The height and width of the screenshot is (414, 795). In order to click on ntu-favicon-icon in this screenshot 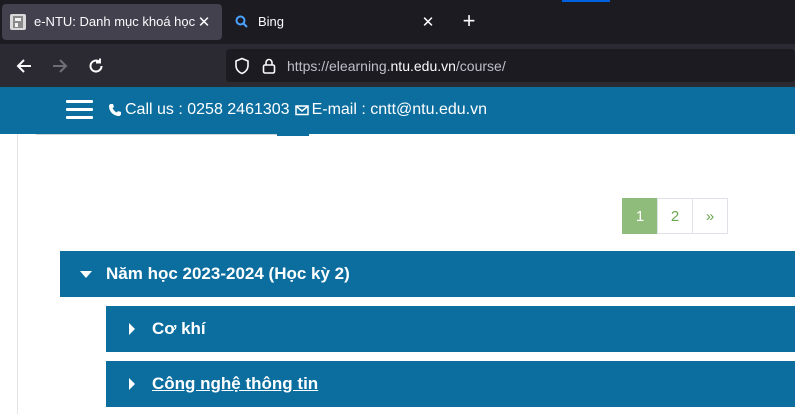, I will do `click(18, 22)`.